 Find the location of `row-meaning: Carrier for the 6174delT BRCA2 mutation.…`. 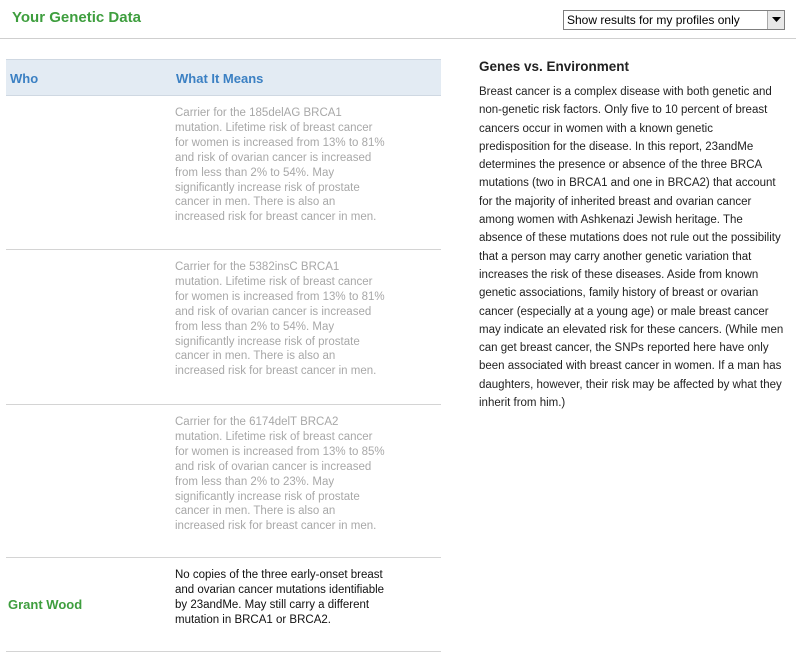

row-meaning: Carrier for the 6174delT BRCA2 mutation.… is located at coordinates (280, 474).